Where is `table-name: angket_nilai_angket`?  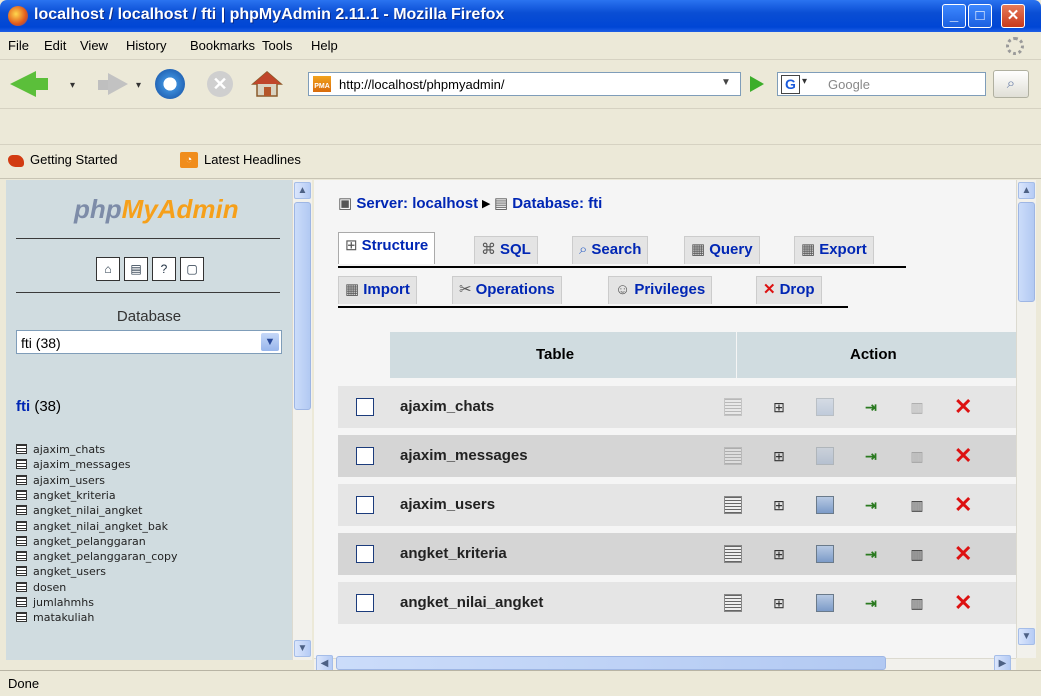 table-name: angket_nilai_angket is located at coordinates (471, 602).